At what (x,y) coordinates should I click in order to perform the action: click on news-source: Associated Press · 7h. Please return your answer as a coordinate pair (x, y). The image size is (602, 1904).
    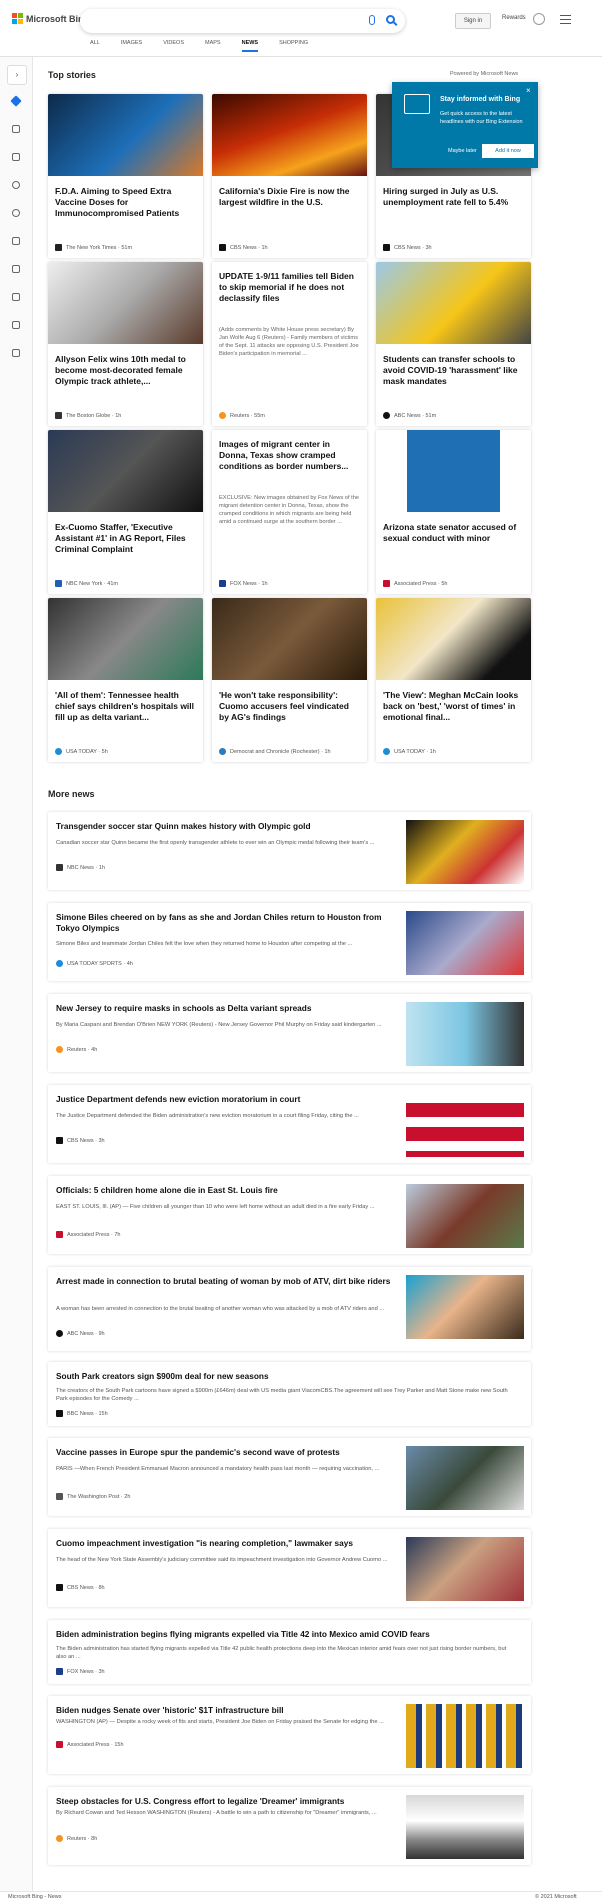
    Looking at the image, I should click on (88, 1234).